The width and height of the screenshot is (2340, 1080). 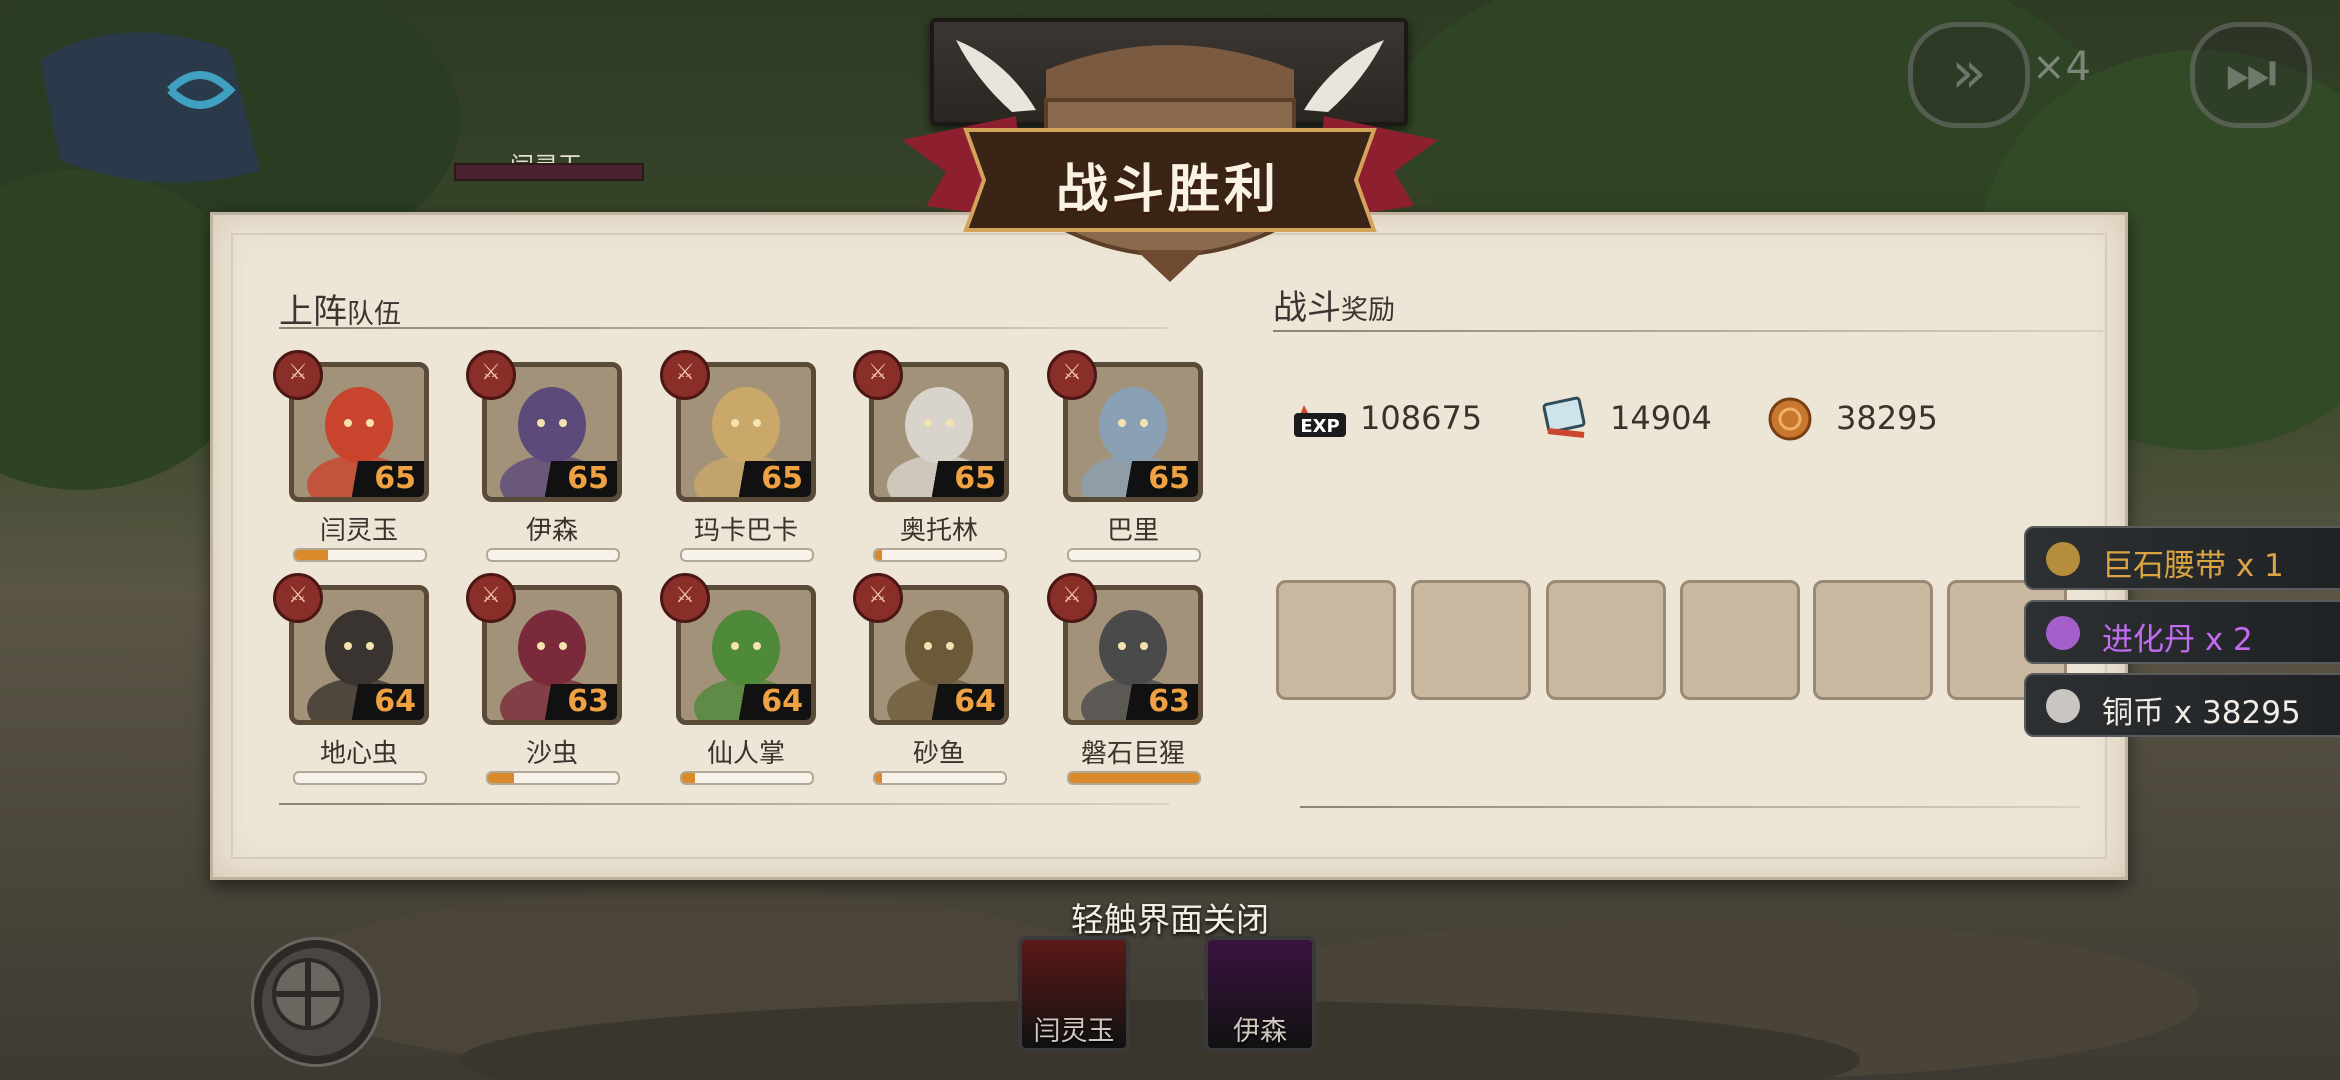 What do you see at coordinates (1307, 308) in the screenshot?
I see `rewards-title-big: 战斗` at bounding box center [1307, 308].